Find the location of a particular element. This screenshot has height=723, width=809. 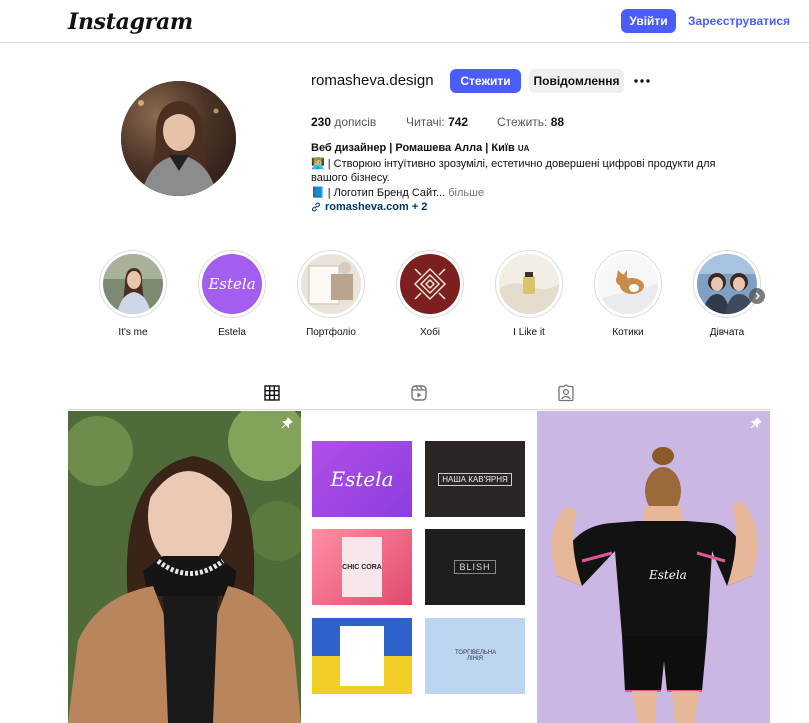

profile-avatar is located at coordinates (178, 138).